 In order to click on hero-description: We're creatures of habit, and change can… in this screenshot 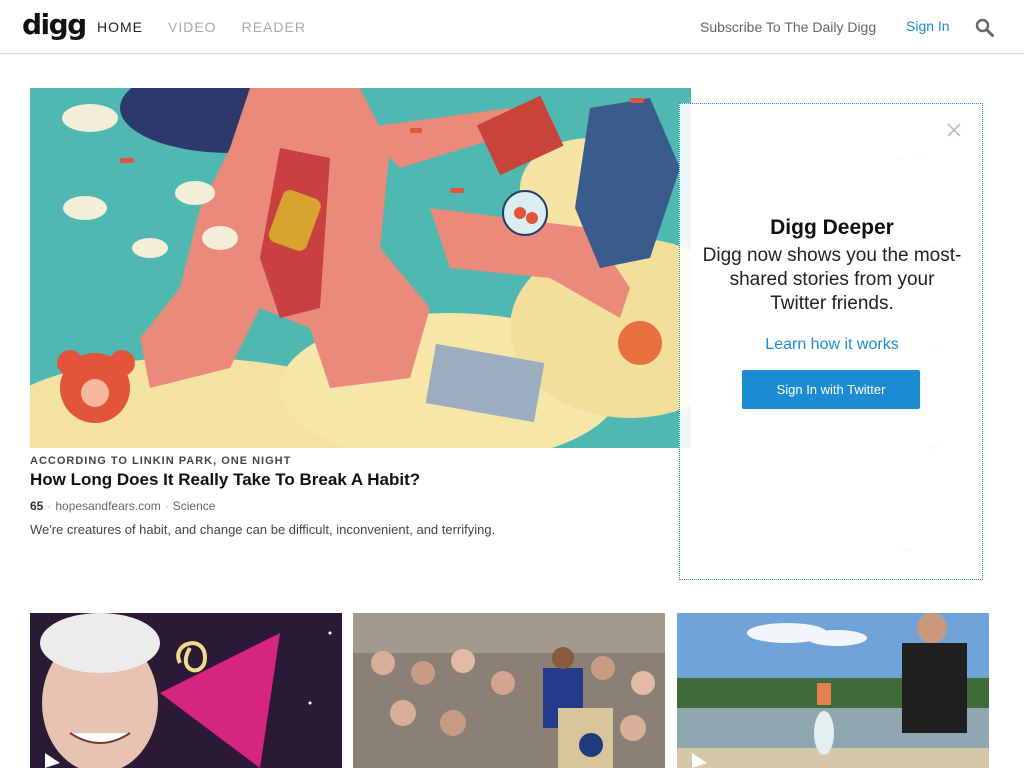, I will do `click(263, 529)`.